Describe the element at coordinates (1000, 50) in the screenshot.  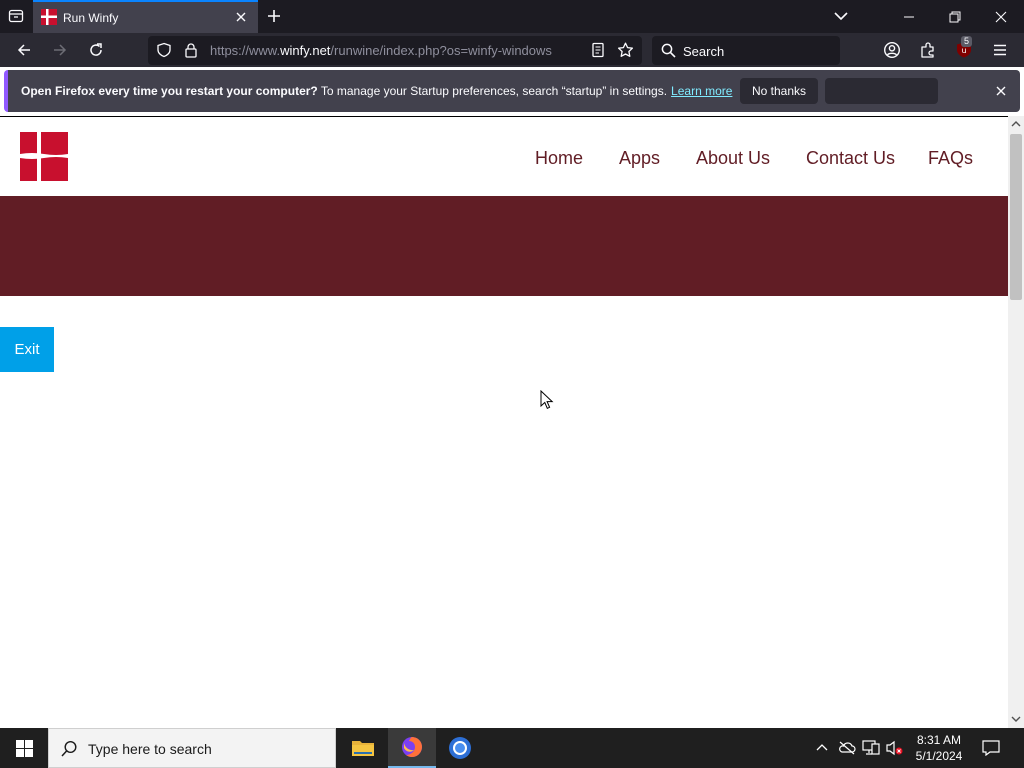
I see `hamburger-menu-icon` at that location.